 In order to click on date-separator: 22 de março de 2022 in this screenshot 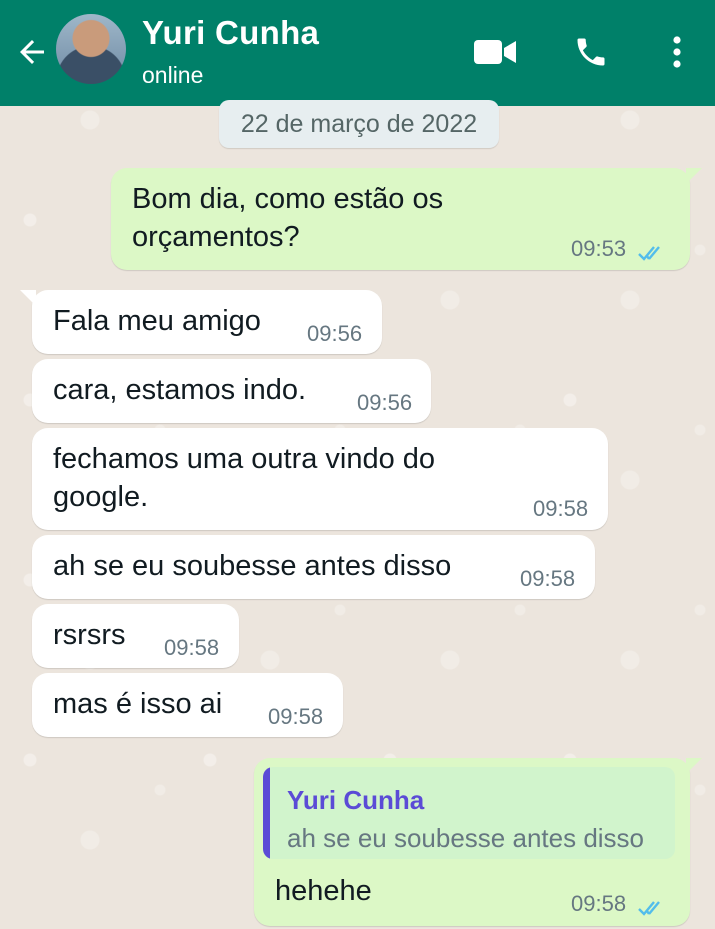, I will do `click(359, 124)`.